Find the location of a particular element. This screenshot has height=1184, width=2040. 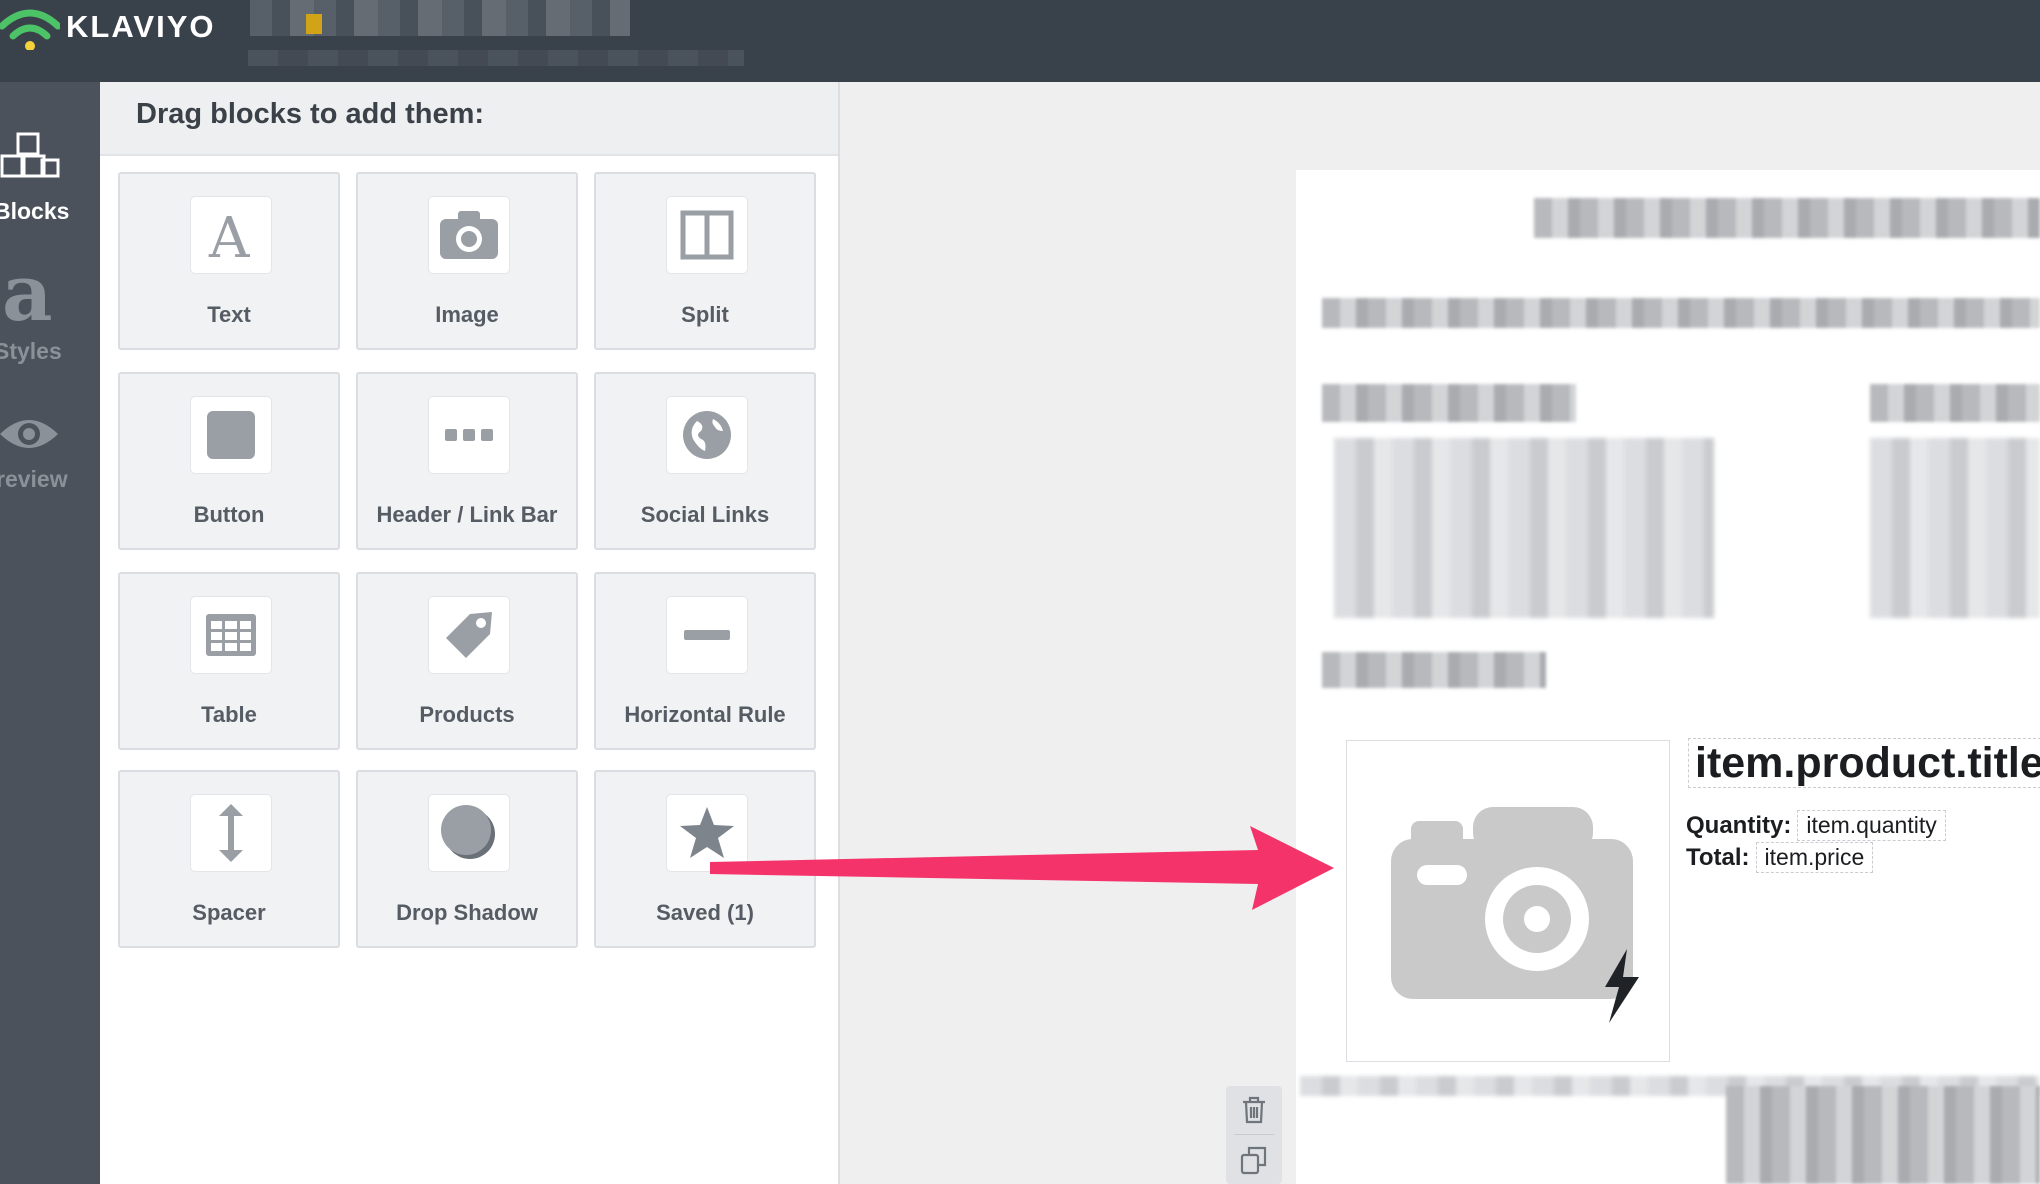

product-total-line: Total: item.price is located at coordinates (1780, 857).